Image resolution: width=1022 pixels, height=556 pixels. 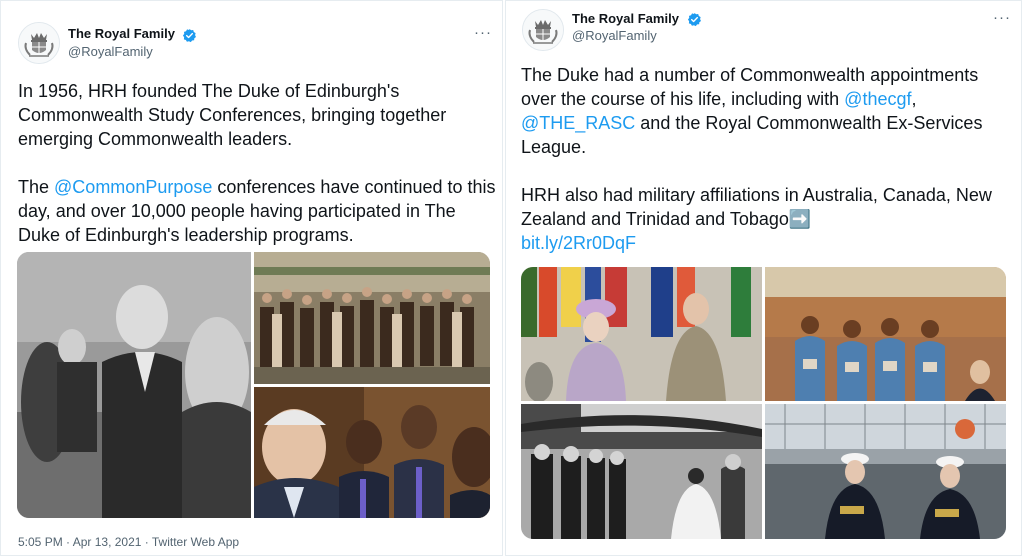 What do you see at coordinates (372, 452) in the screenshot?
I see `photo-duke-greeting` at bounding box center [372, 452].